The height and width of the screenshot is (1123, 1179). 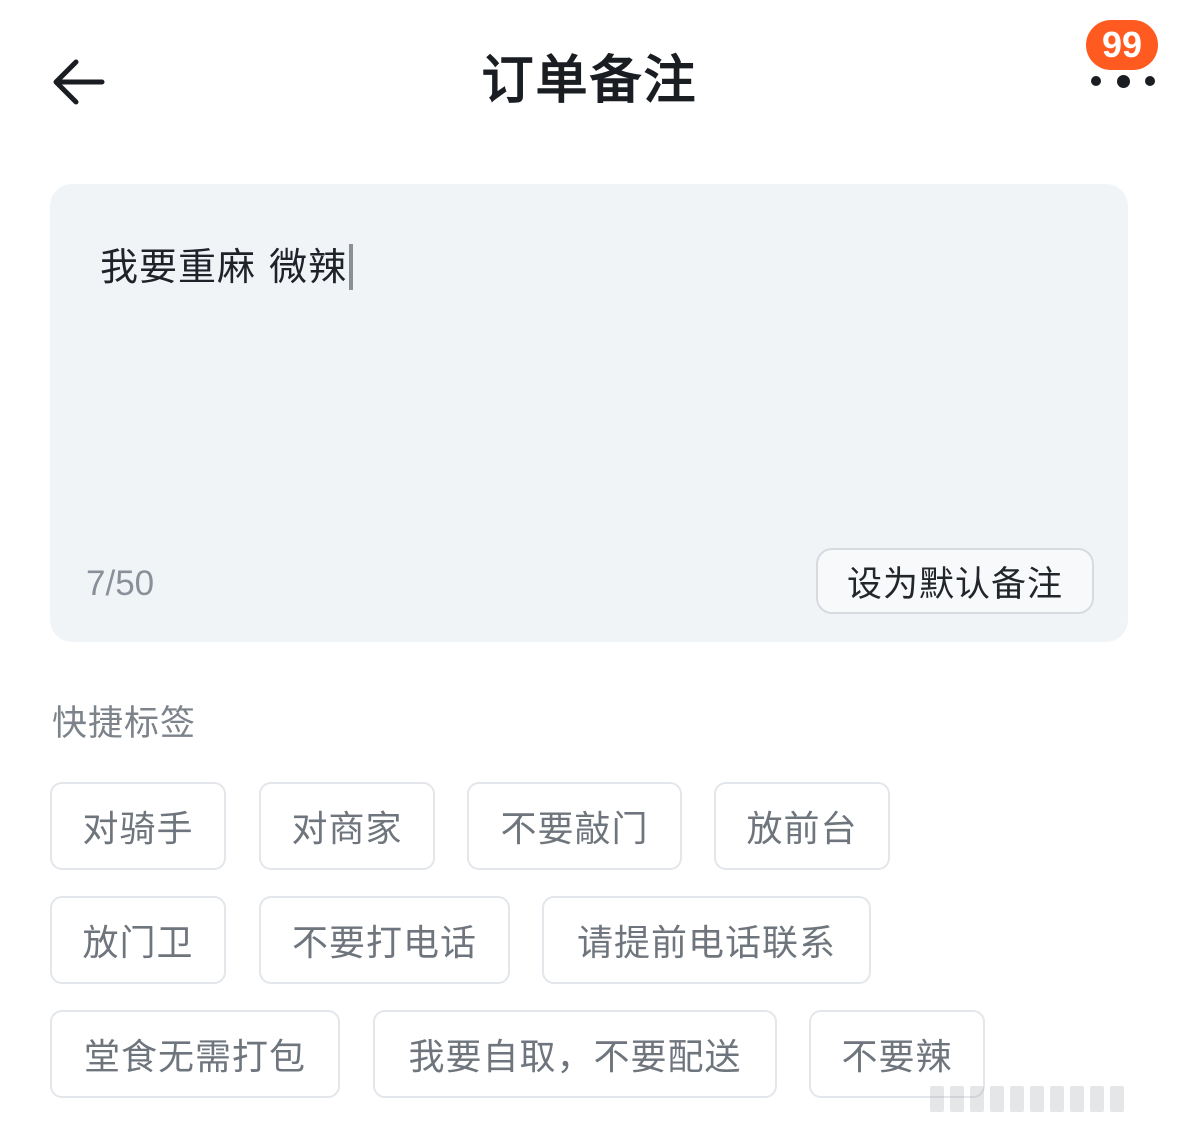 I want to click on quick-tag: 堂食无需打包, so click(x=195, y=1054).